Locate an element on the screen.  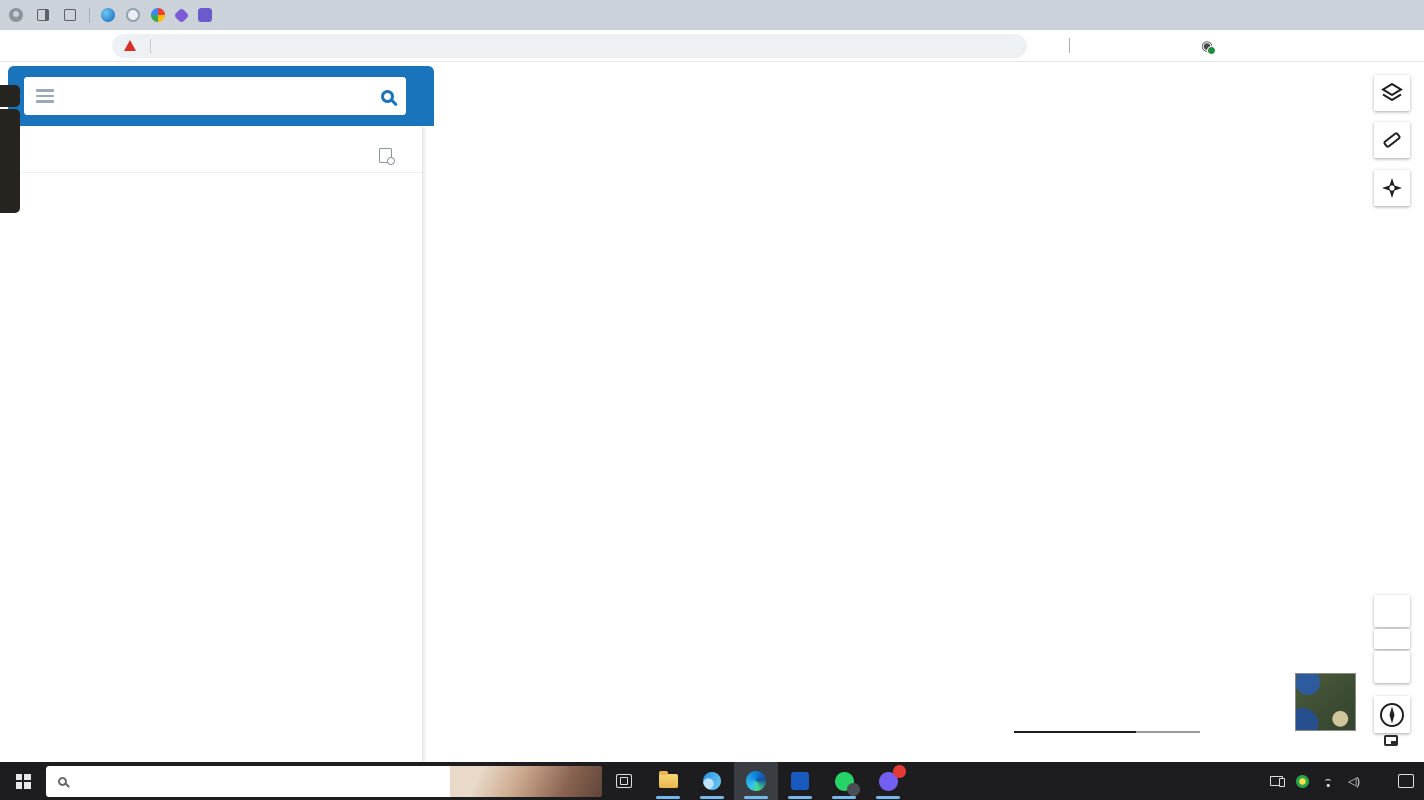
window-controls is located at coordinates (1355, 15).